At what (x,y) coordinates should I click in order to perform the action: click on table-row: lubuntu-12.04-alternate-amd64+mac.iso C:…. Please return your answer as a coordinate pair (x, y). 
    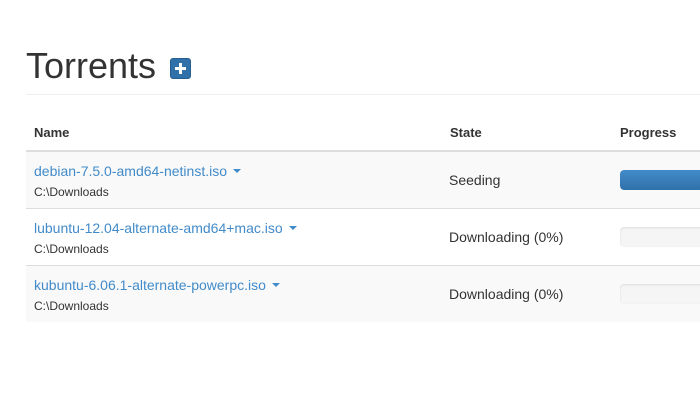
    Looking at the image, I should click on (363, 237).